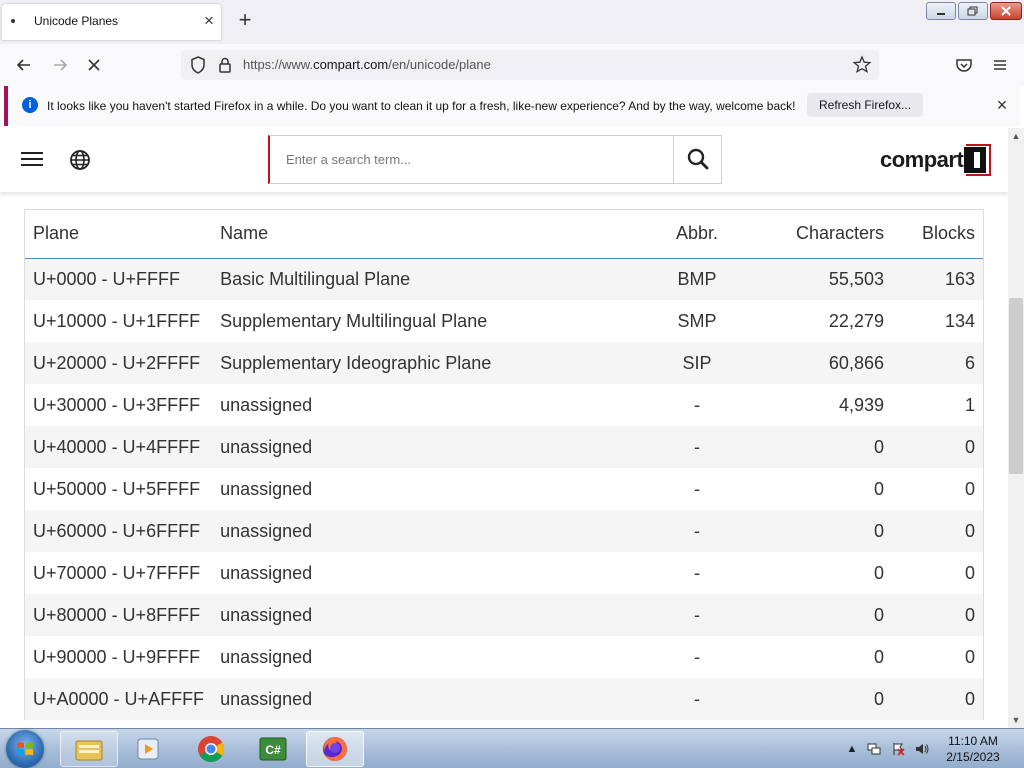 The width and height of the screenshot is (1024, 768). I want to click on table-row: U+60000 - U+6FFFF unassigned -0 0, so click(504, 531).